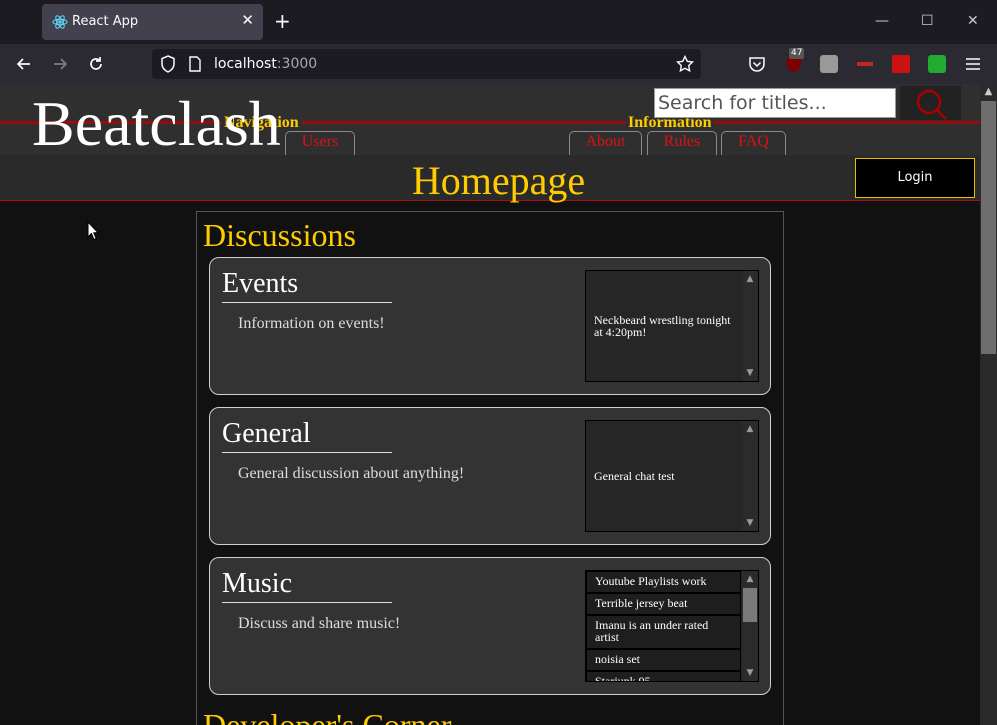 The width and height of the screenshot is (997, 725). What do you see at coordinates (152, 22) in the screenshot?
I see `browser-tab: React App ✕` at bounding box center [152, 22].